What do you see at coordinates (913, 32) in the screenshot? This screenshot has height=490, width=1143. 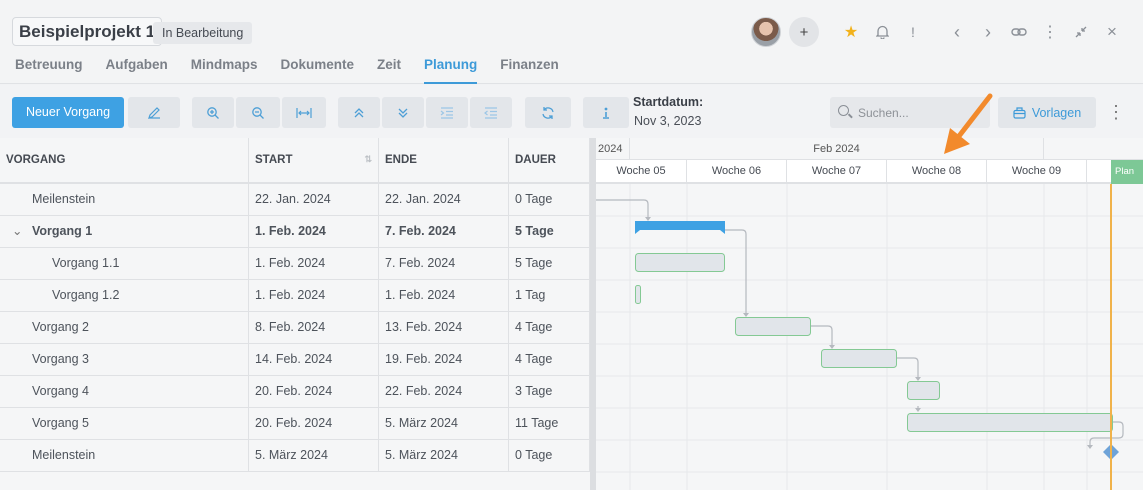 I see `alert-icon: !` at bounding box center [913, 32].